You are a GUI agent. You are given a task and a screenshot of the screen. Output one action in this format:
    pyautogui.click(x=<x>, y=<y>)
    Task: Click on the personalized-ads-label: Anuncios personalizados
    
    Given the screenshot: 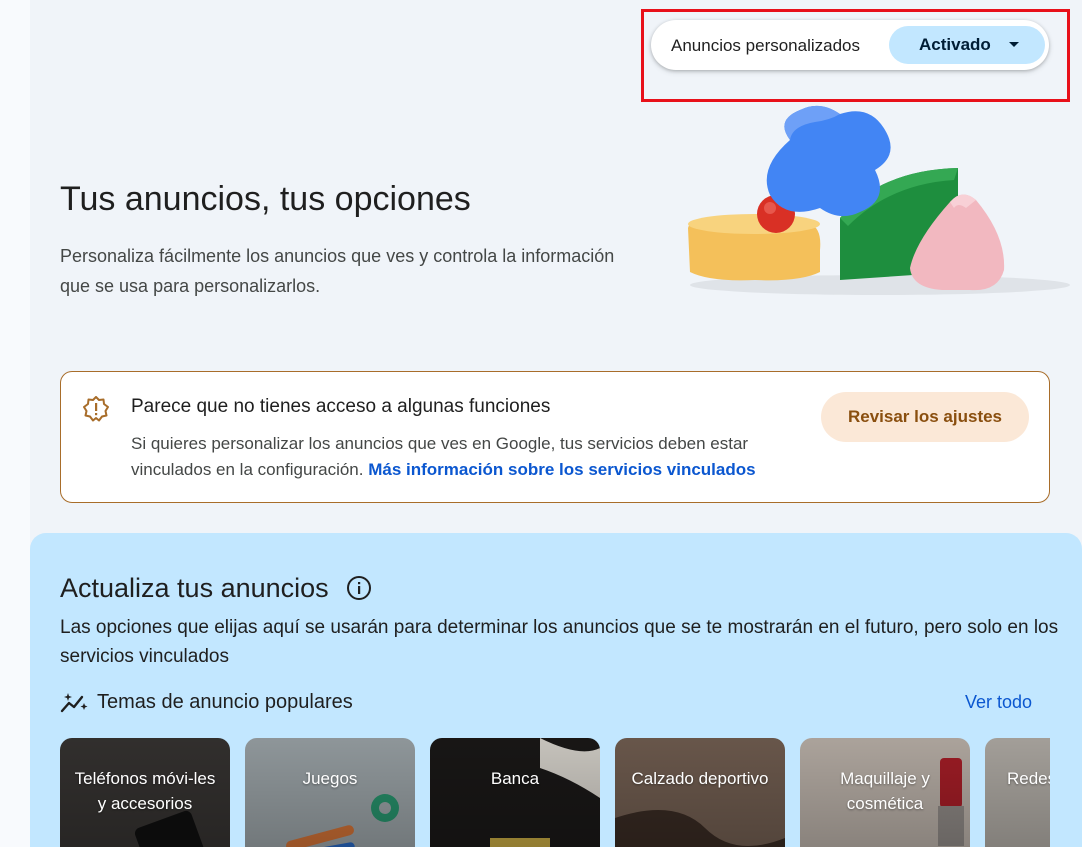 What is the action you would take?
    pyautogui.click(x=766, y=45)
    